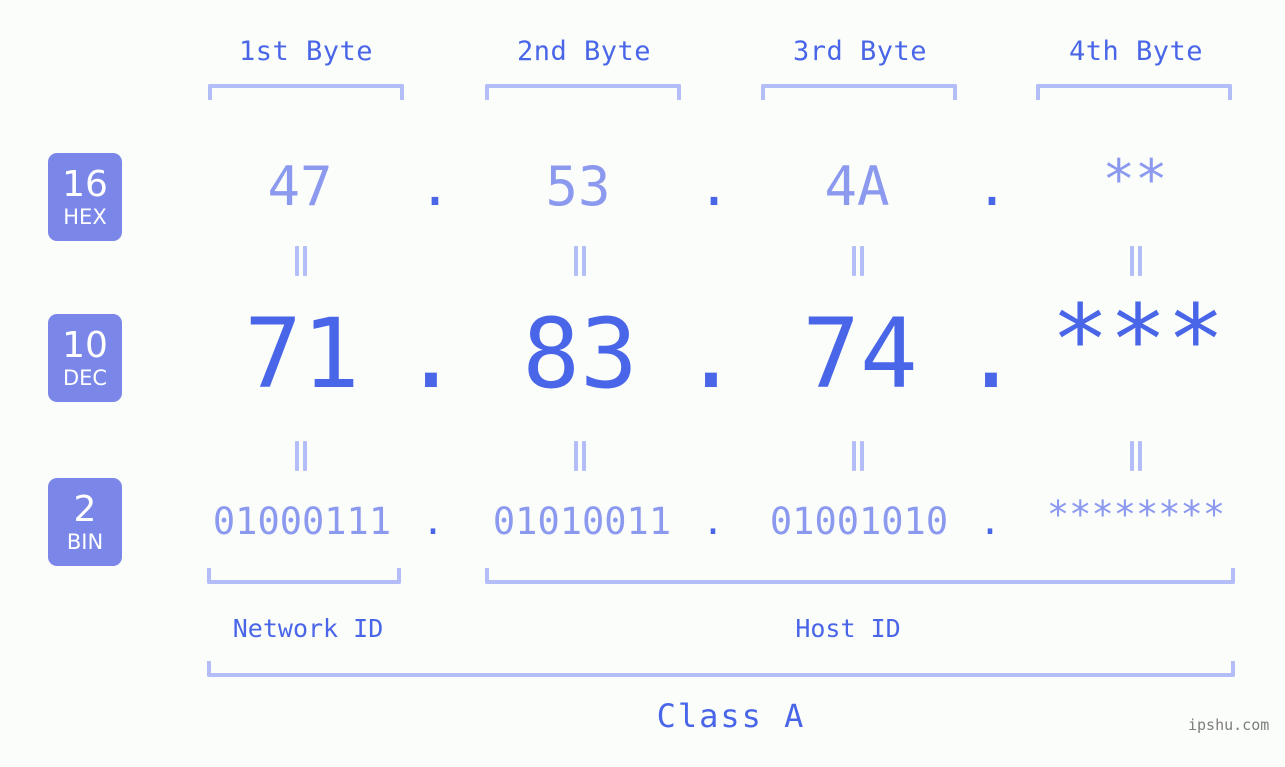  Describe the element at coordinates (85, 184) in the screenshot. I see `radix-badge-hex-base: 16` at that location.